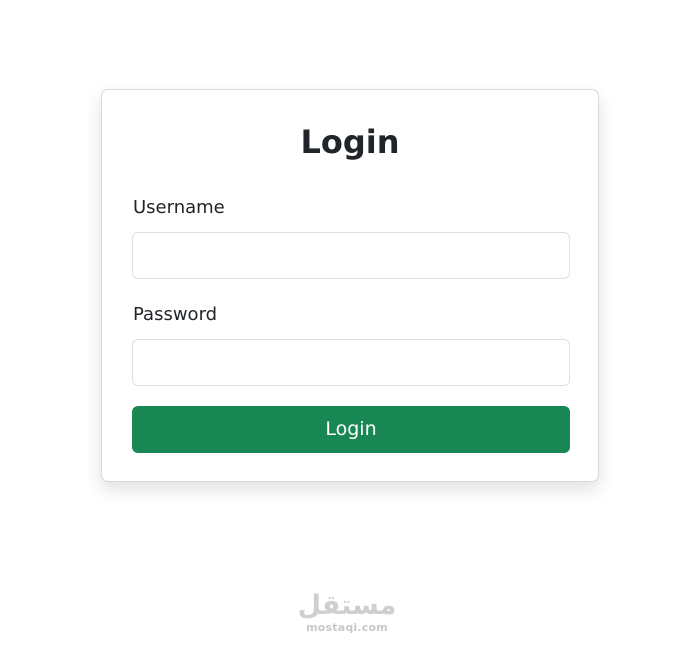 This screenshot has height=646, width=694. I want to click on password-label: Password, so click(175, 314).